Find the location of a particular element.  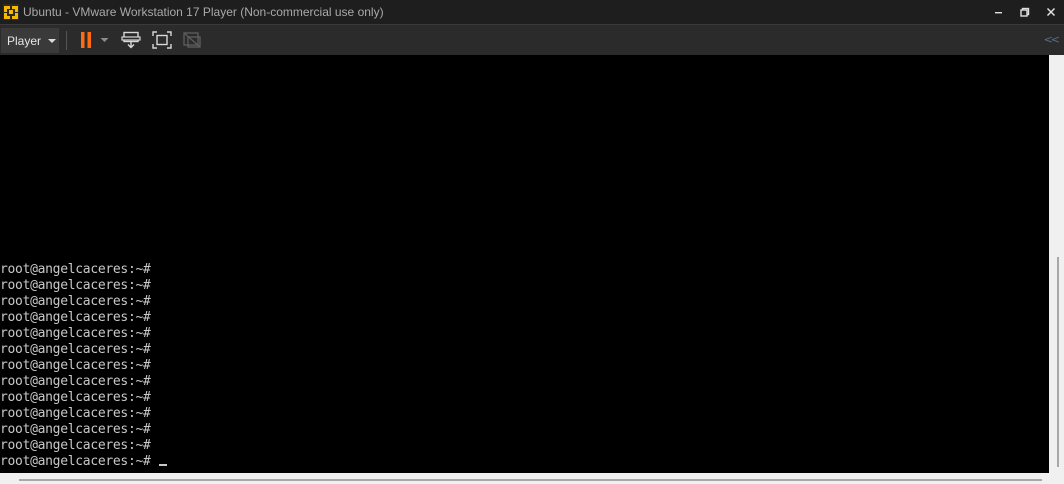

close-icon is located at coordinates (1051, 12).